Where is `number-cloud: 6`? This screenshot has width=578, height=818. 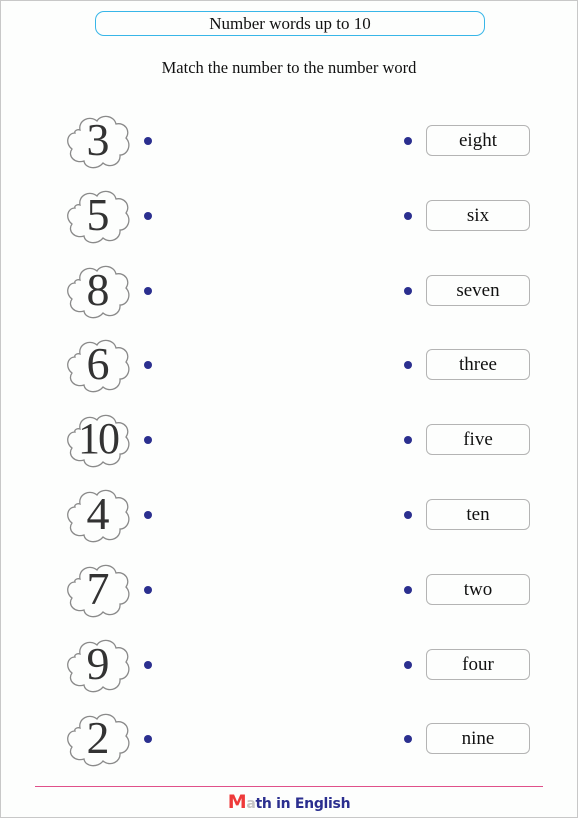
number-cloud: 6 is located at coordinates (98, 364).